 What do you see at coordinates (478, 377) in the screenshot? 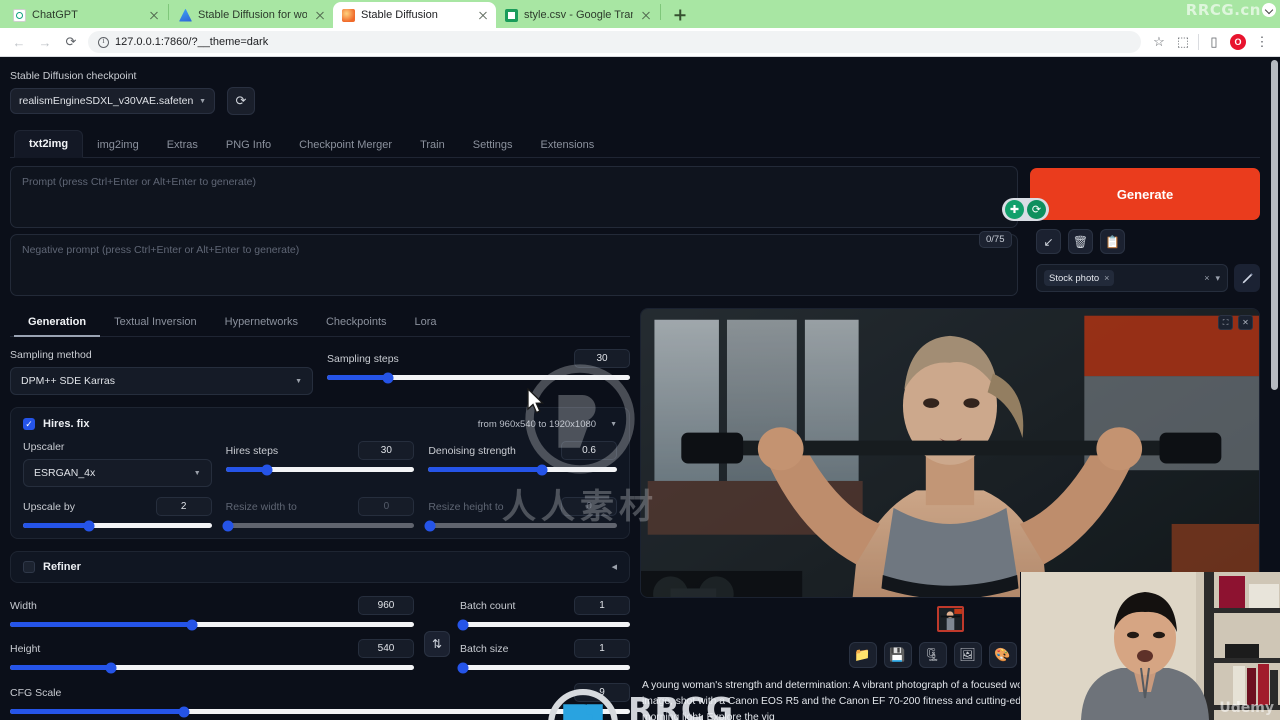
I see `sampling-steps-slider` at bounding box center [478, 377].